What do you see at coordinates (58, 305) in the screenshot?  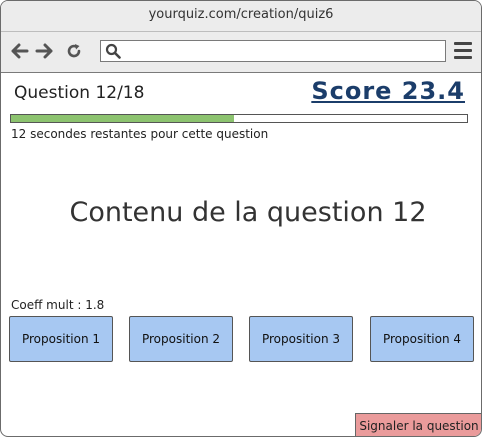 I see `coeff-multiplier: Coeff mult : 1.8` at bounding box center [58, 305].